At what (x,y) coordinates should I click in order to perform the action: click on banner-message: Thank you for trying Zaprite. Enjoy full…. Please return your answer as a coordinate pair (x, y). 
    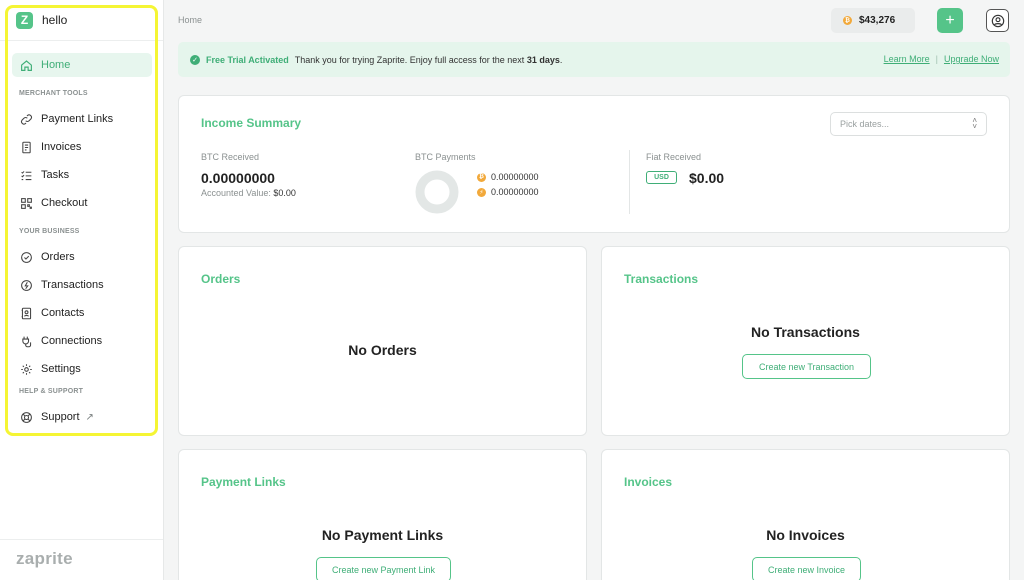
    Looking at the image, I should click on (409, 59).